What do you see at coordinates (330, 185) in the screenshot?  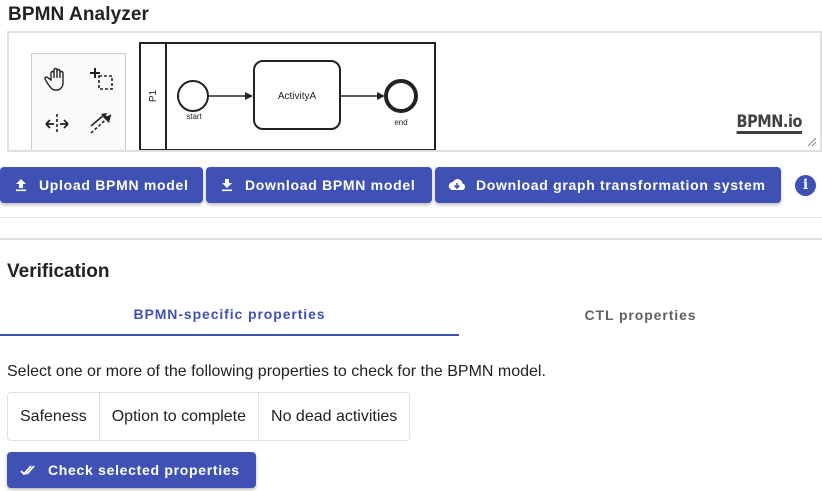 I see `download-button-label: Download BPMN model` at bounding box center [330, 185].